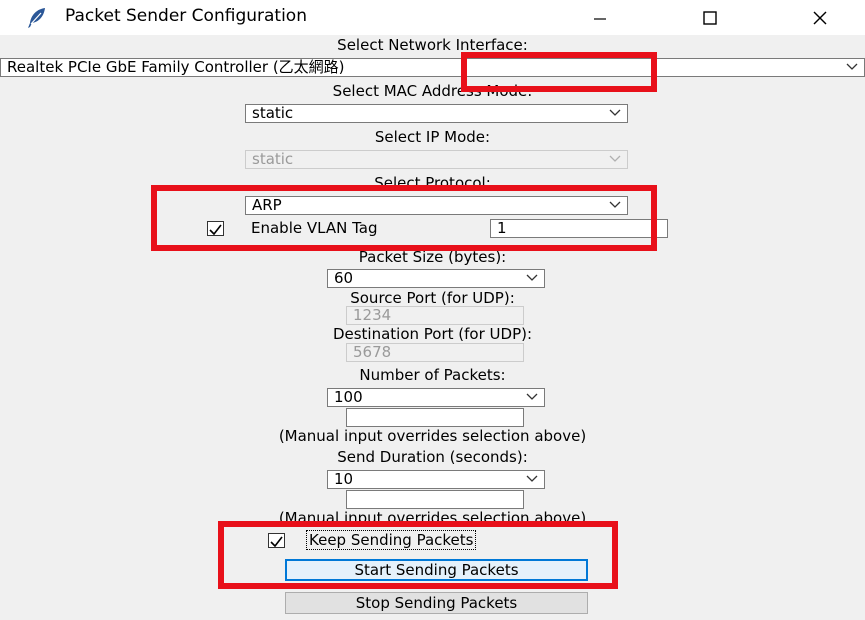  I want to click on window-title: Packet Sender Configuration, so click(186, 16).